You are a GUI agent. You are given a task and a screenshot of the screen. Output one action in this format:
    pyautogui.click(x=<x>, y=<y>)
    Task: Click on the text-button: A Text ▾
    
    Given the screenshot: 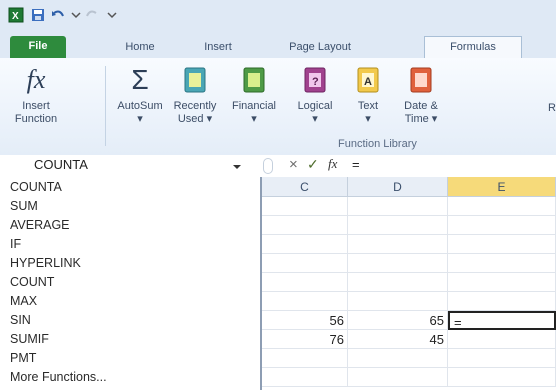 What is the action you would take?
    pyautogui.click(x=368, y=95)
    